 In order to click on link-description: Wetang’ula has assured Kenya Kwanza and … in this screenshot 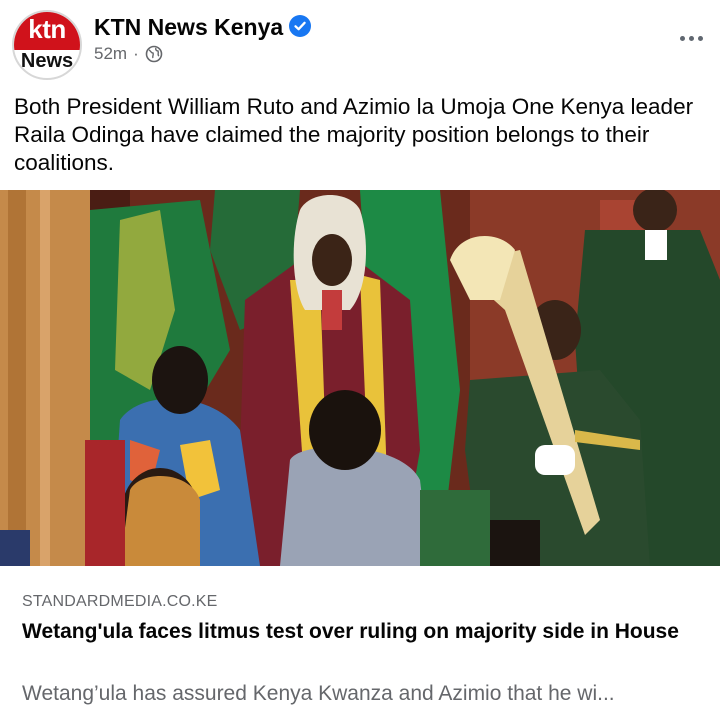, I will do `click(318, 693)`.